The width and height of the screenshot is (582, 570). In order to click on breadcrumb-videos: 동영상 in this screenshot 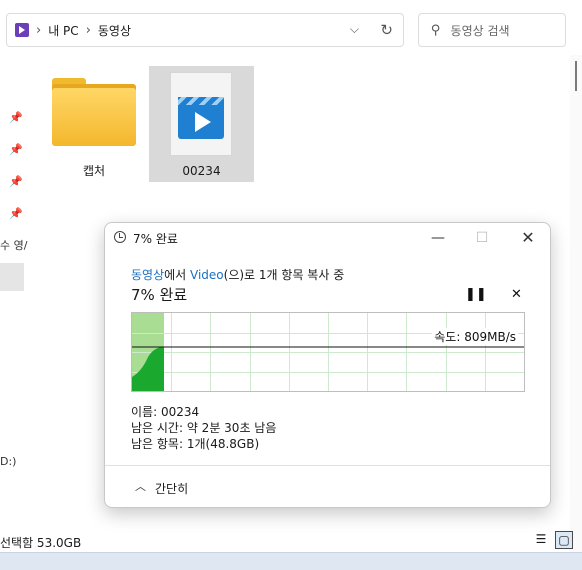, I will do `click(114, 30)`.